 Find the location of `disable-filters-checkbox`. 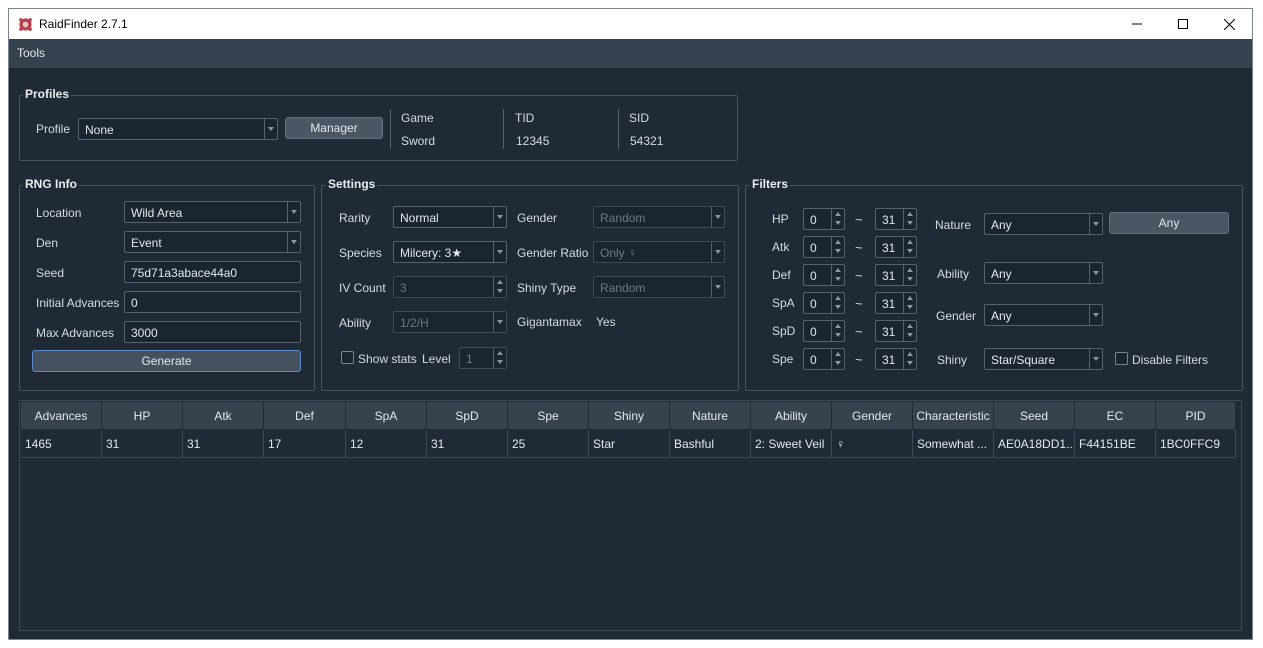

disable-filters-checkbox is located at coordinates (1121, 358).